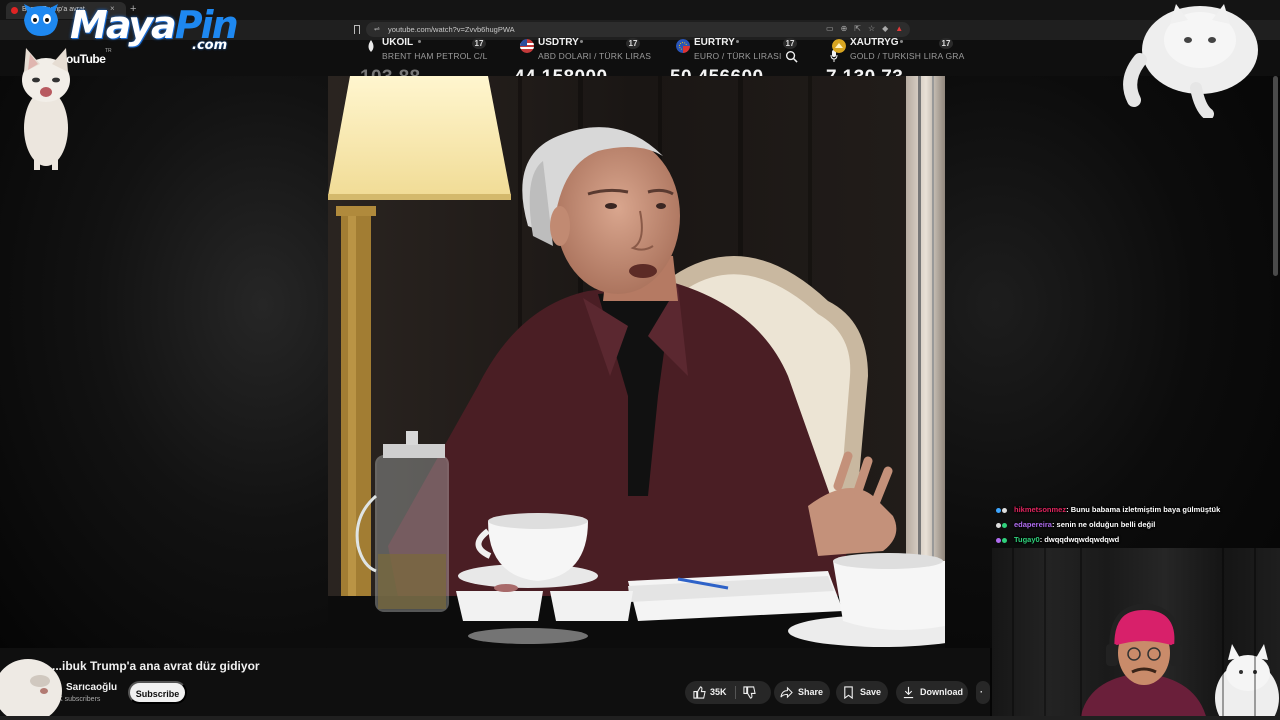 The width and height of the screenshot is (1280, 720). Describe the element at coordinates (46, 109) in the screenshot. I see `cat-sticker-left` at that location.